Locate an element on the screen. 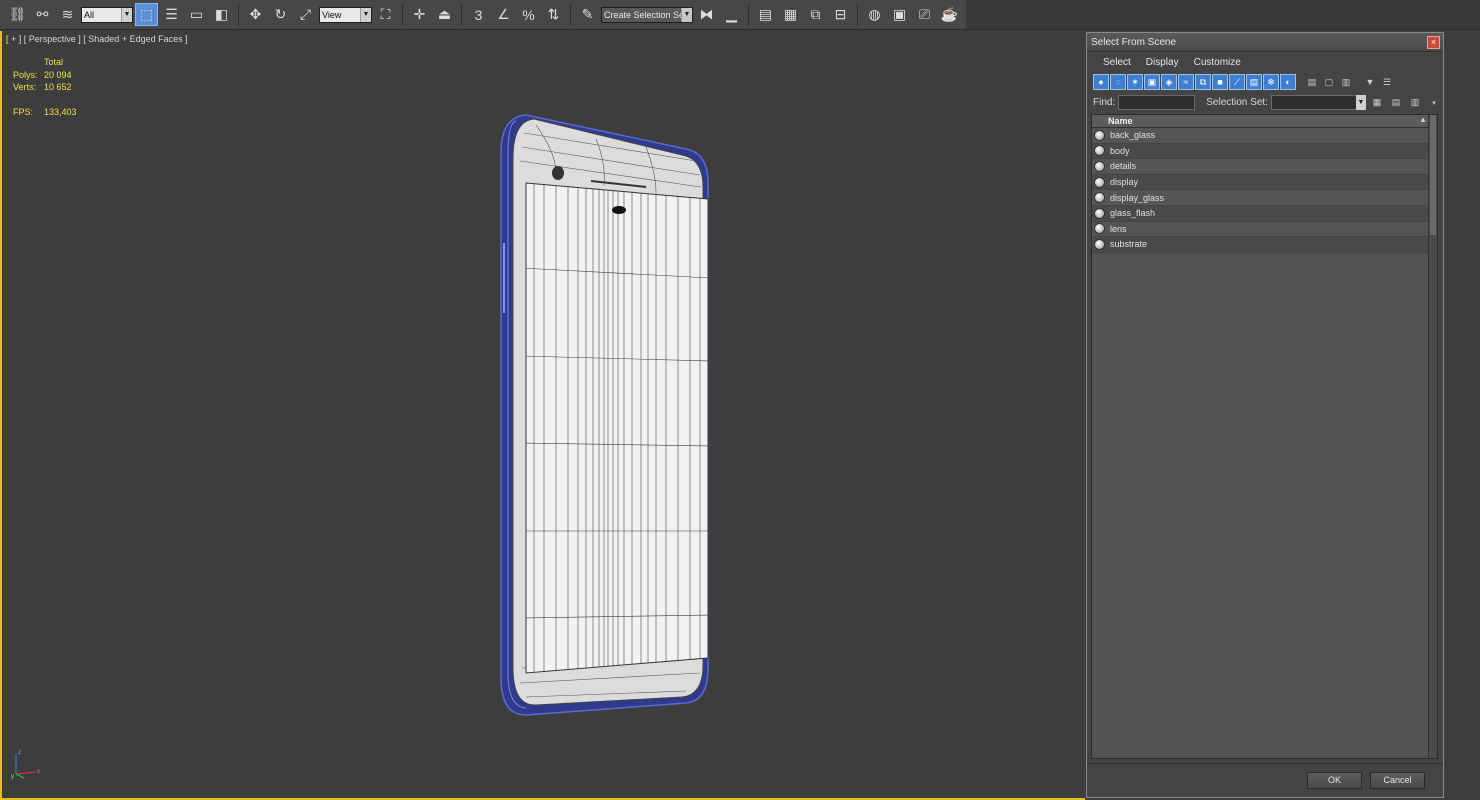 The image size is (1480, 800). keyboard-shortcut-icon: ⏏ is located at coordinates (444, 14).